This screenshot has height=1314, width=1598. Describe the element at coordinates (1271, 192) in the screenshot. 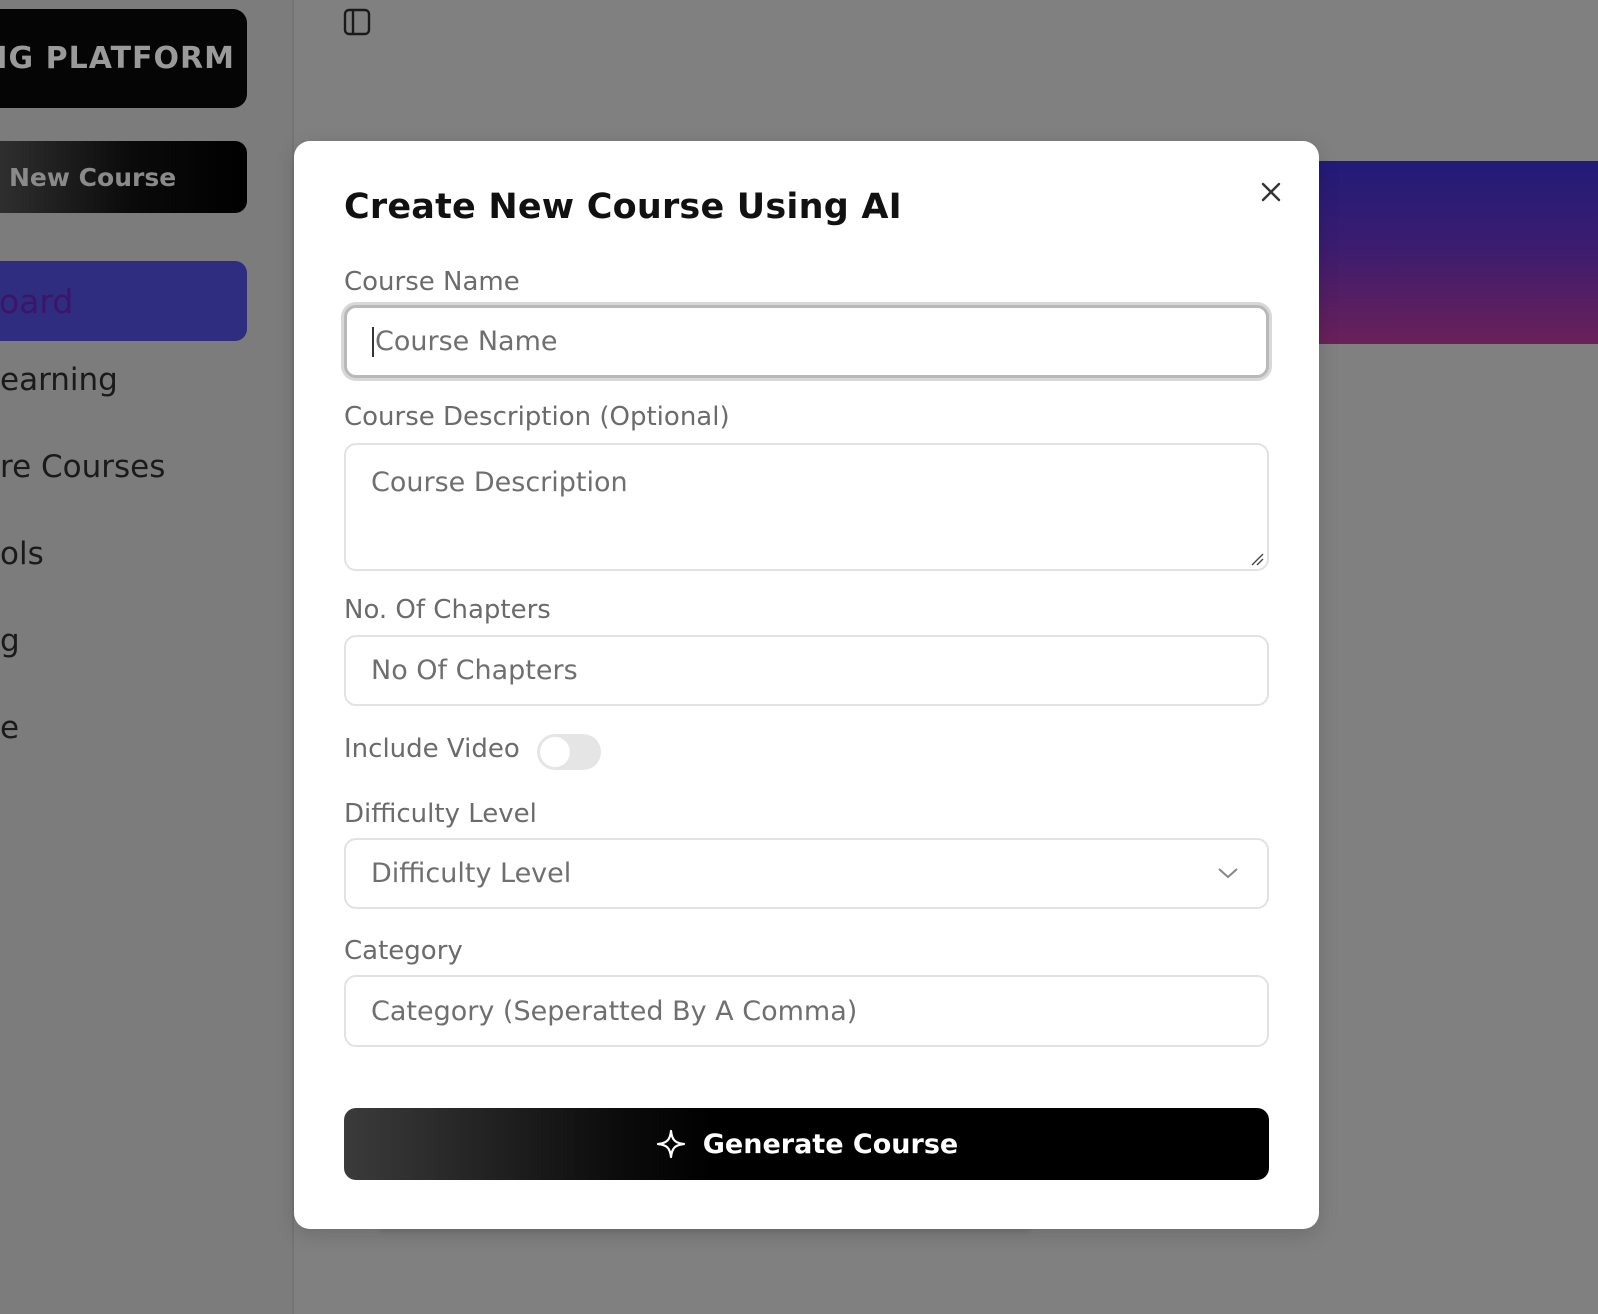

I see `close-icon` at that location.